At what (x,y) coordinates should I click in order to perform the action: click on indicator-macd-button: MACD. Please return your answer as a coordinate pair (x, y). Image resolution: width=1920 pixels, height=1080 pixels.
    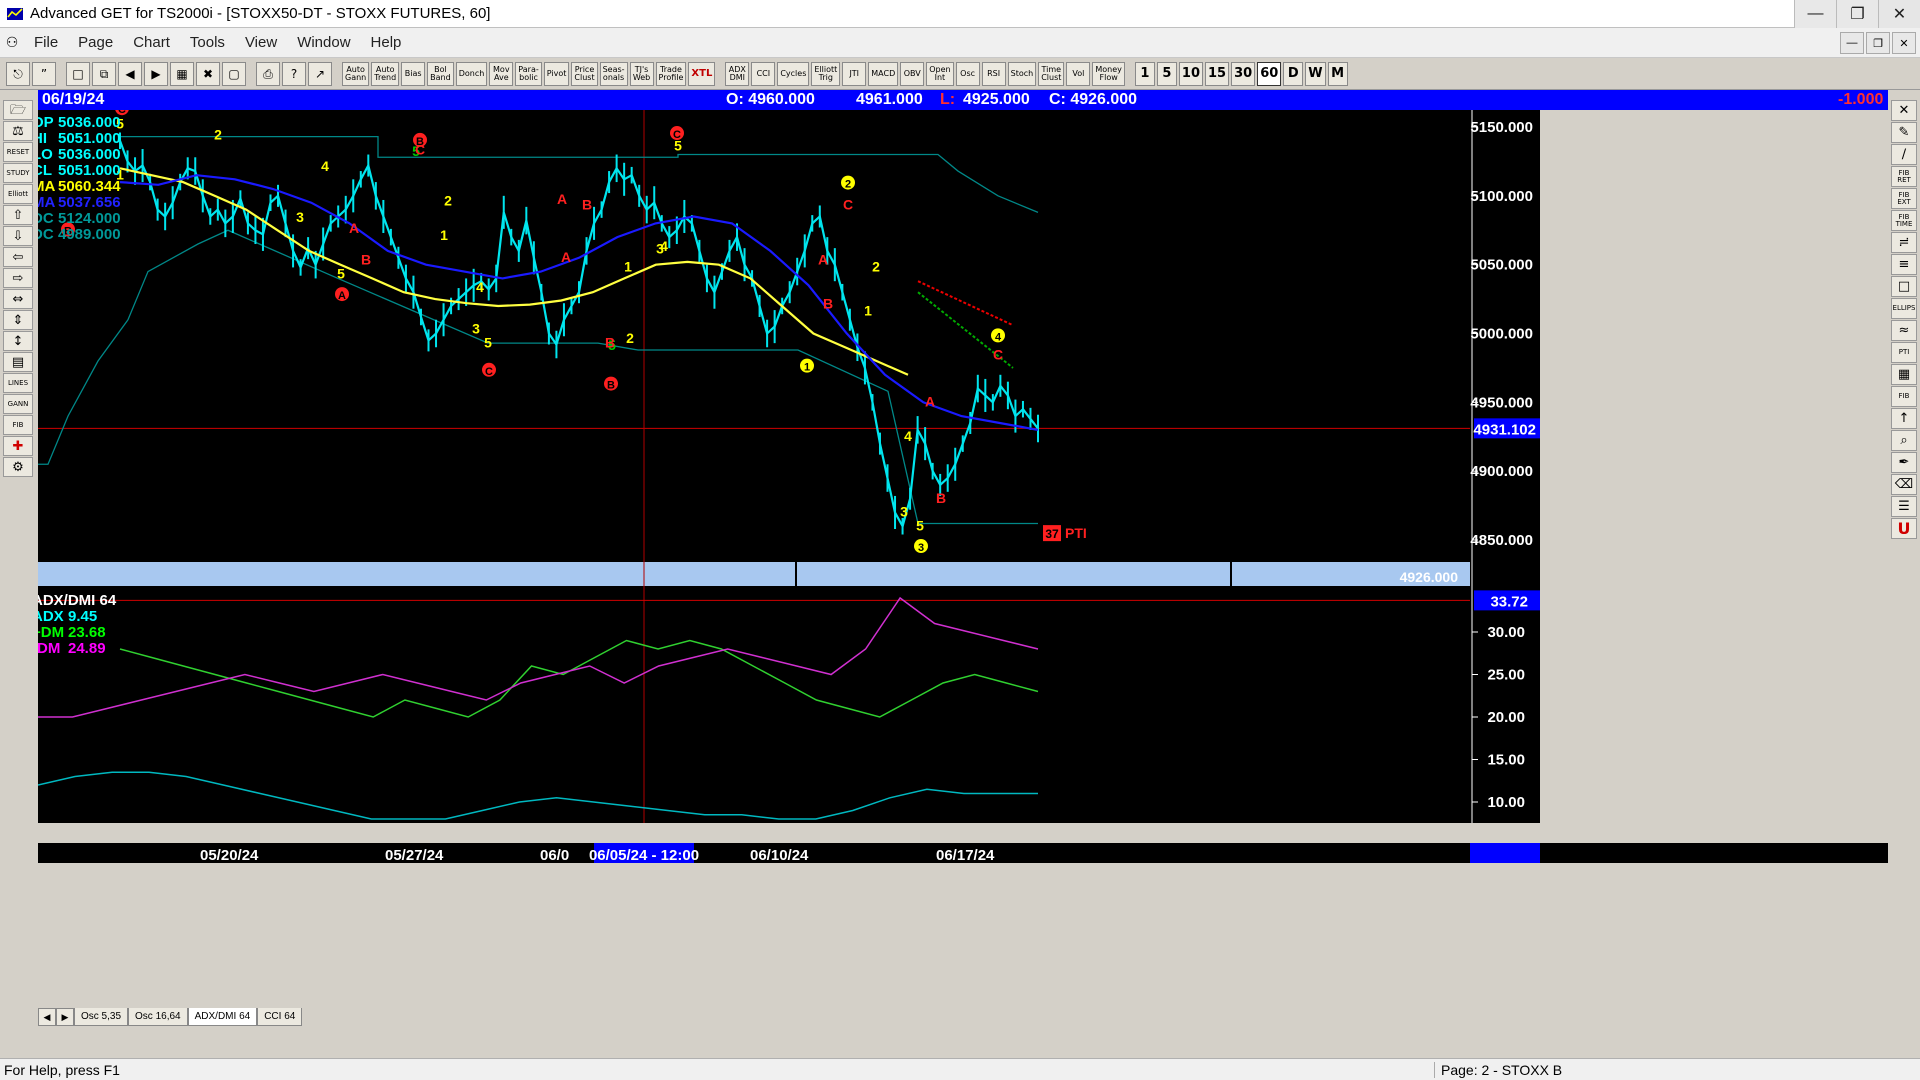
    Looking at the image, I should click on (883, 73).